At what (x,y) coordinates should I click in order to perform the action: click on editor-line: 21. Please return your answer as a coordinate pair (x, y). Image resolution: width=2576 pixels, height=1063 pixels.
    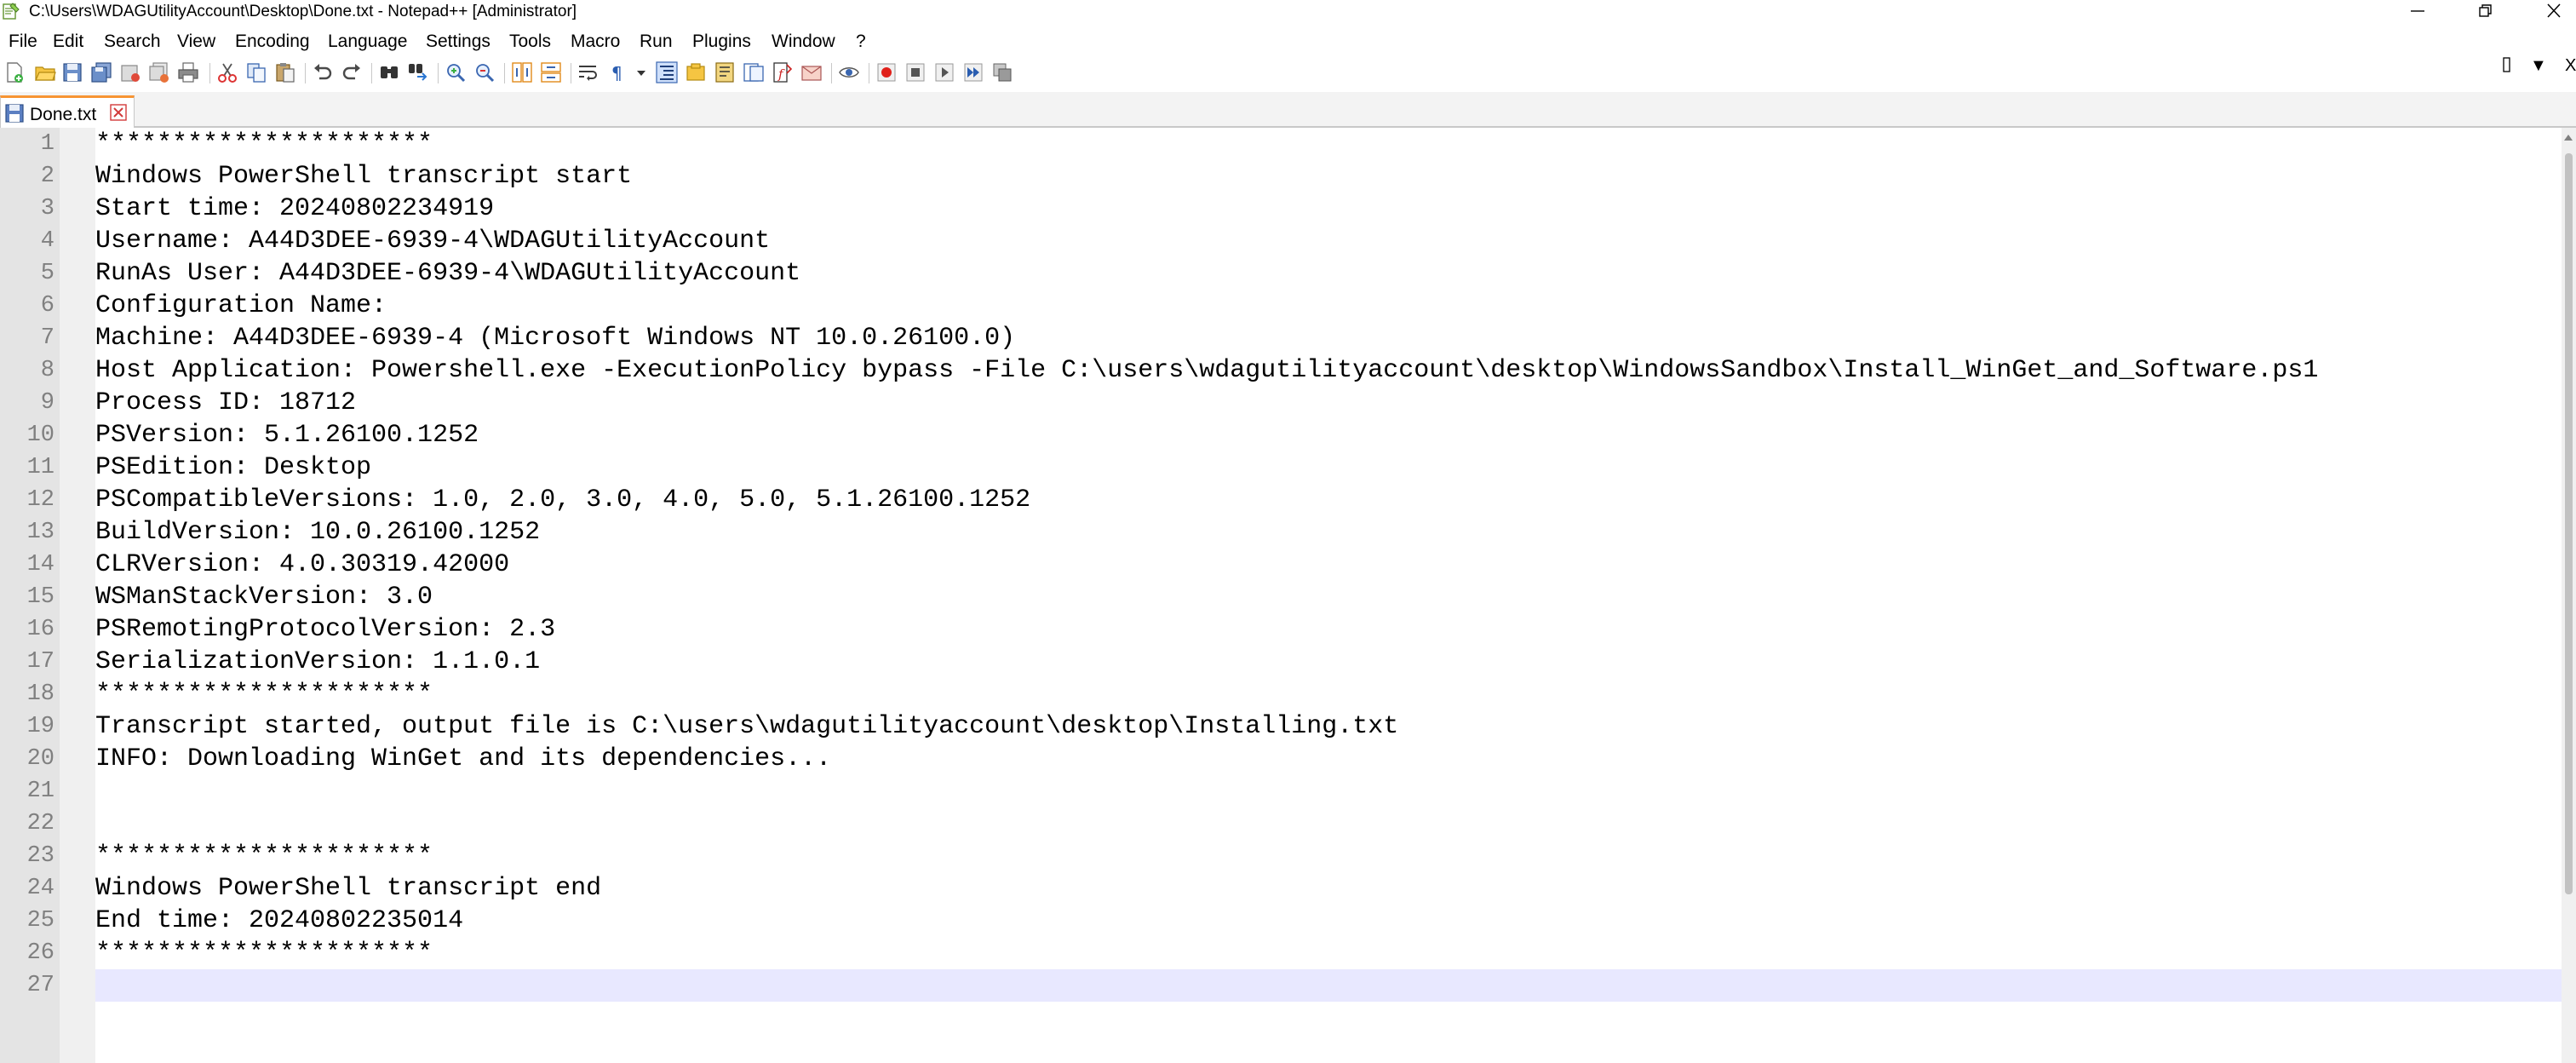
    Looking at the image, I should click on (1281, 791).